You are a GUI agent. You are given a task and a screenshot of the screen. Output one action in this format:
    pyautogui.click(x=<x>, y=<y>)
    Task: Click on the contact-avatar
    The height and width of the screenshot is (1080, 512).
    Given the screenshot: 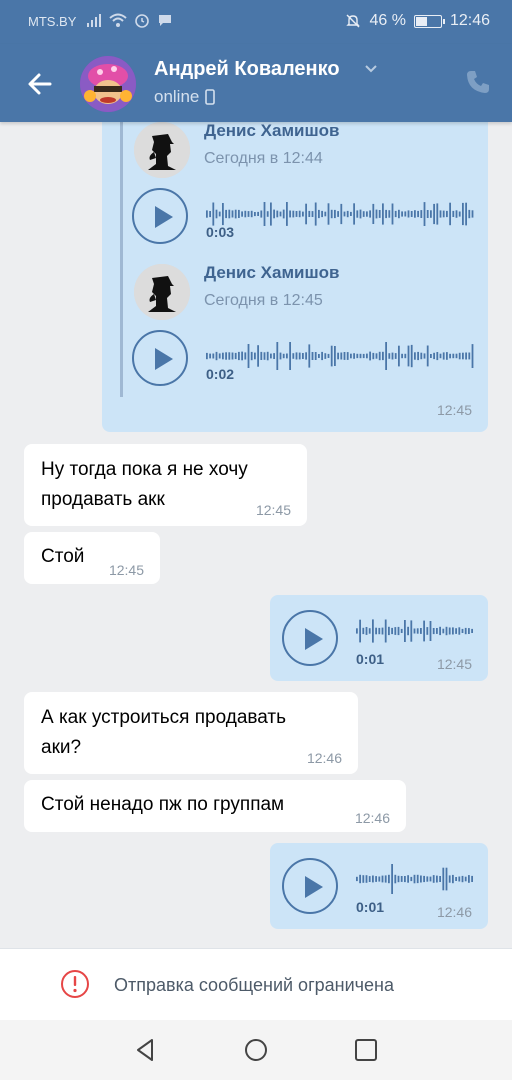 What is the action you would take?
    pyautogui.click(x=108, y=84)
    